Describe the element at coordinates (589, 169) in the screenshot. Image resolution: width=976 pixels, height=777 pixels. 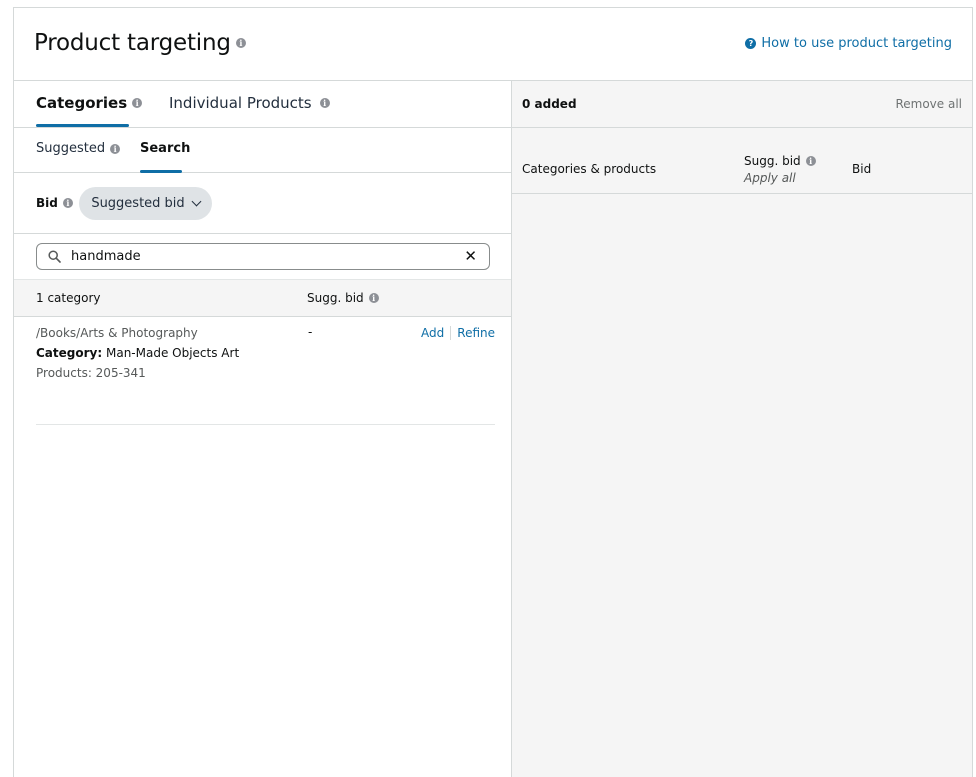
I see `column-categories-products: Categories & products` at that location.